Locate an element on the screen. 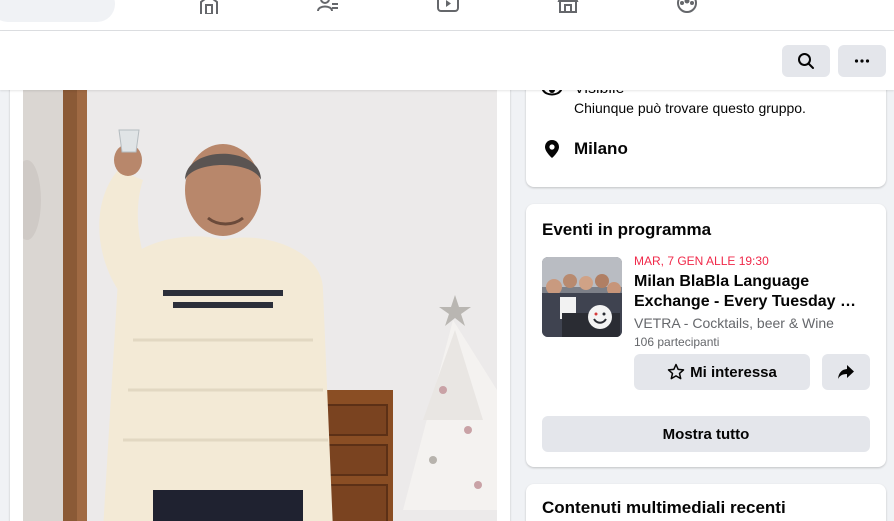 This screenshot has width=894, height=521. search-button is located at coordinates (806, 61).